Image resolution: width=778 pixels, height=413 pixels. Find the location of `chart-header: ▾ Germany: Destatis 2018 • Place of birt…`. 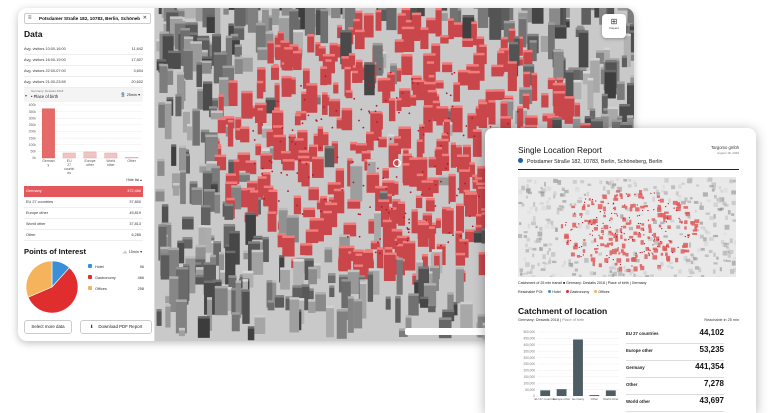

chart-header: ▾ Germany: Destatis 2018 • Place of birt… is located at coordinates (83, 95).